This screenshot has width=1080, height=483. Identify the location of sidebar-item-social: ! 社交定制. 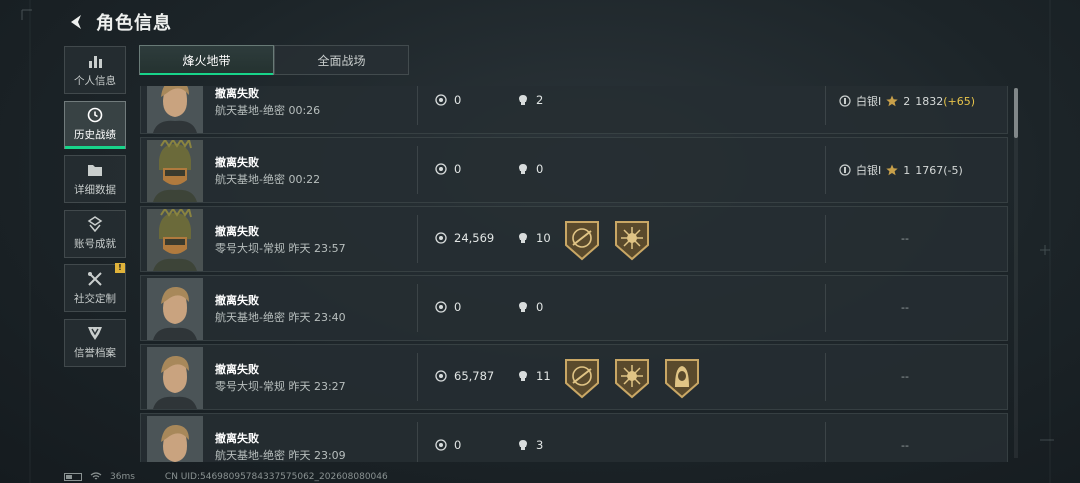
(95, 287).